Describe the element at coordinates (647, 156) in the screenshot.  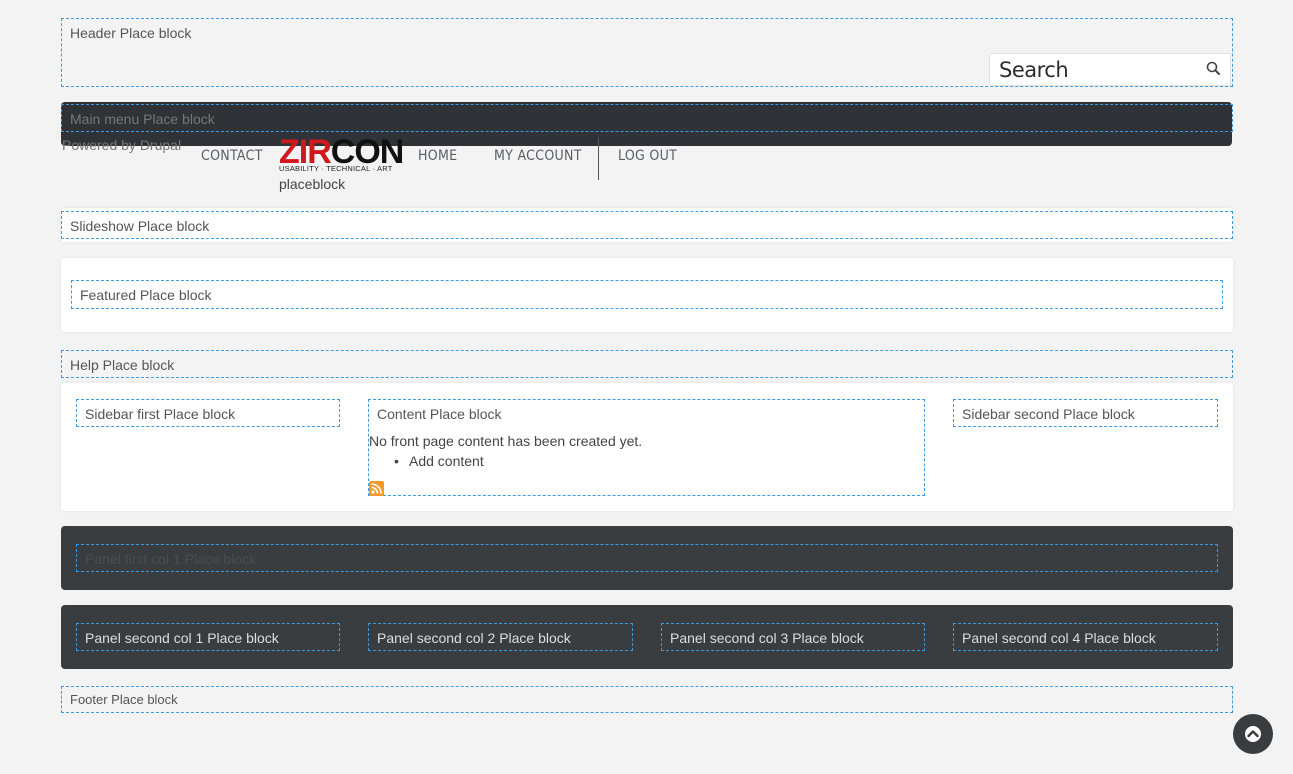
I see `menu-item-log-out: LOG OUT` at that location.